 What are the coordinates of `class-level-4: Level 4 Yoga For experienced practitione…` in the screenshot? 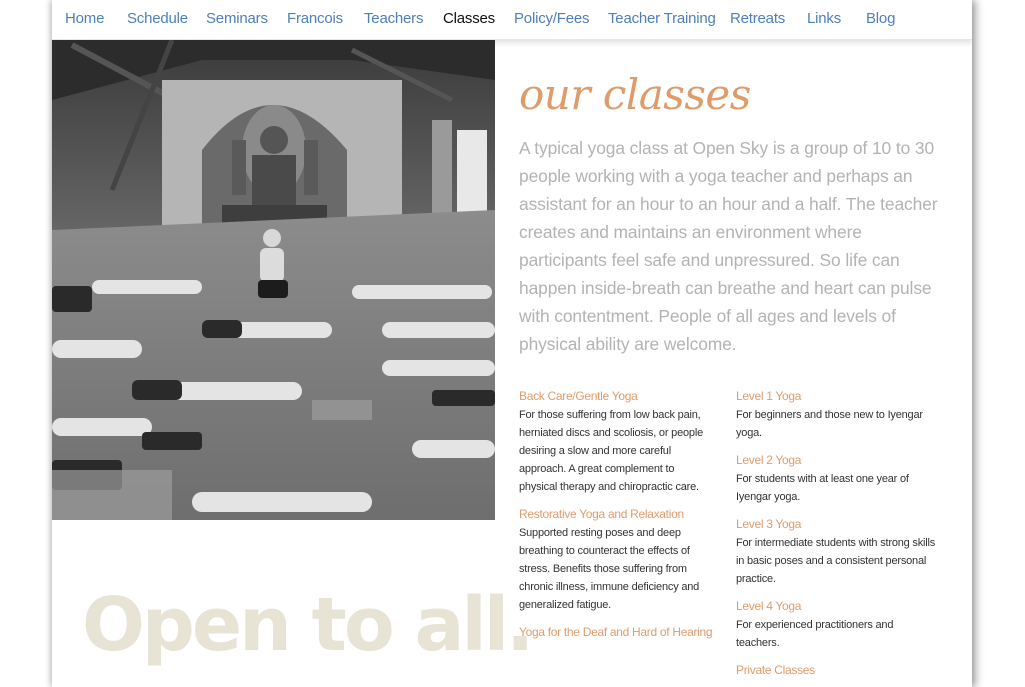 It's located at (836, 624).